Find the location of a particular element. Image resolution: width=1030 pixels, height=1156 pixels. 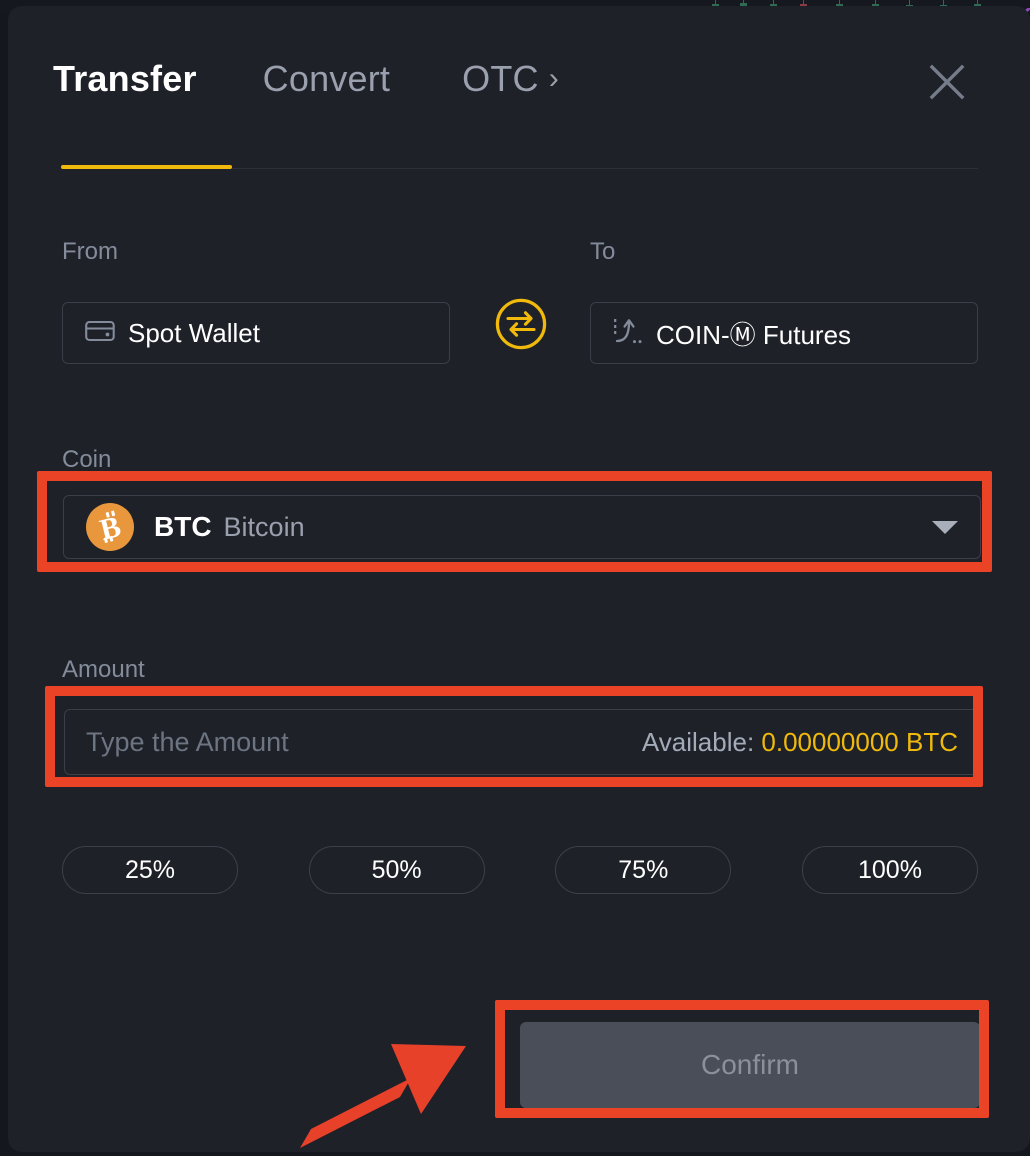

modal-tab-bar: Transfer Convert OTC › is located at coordinates (306, 79).